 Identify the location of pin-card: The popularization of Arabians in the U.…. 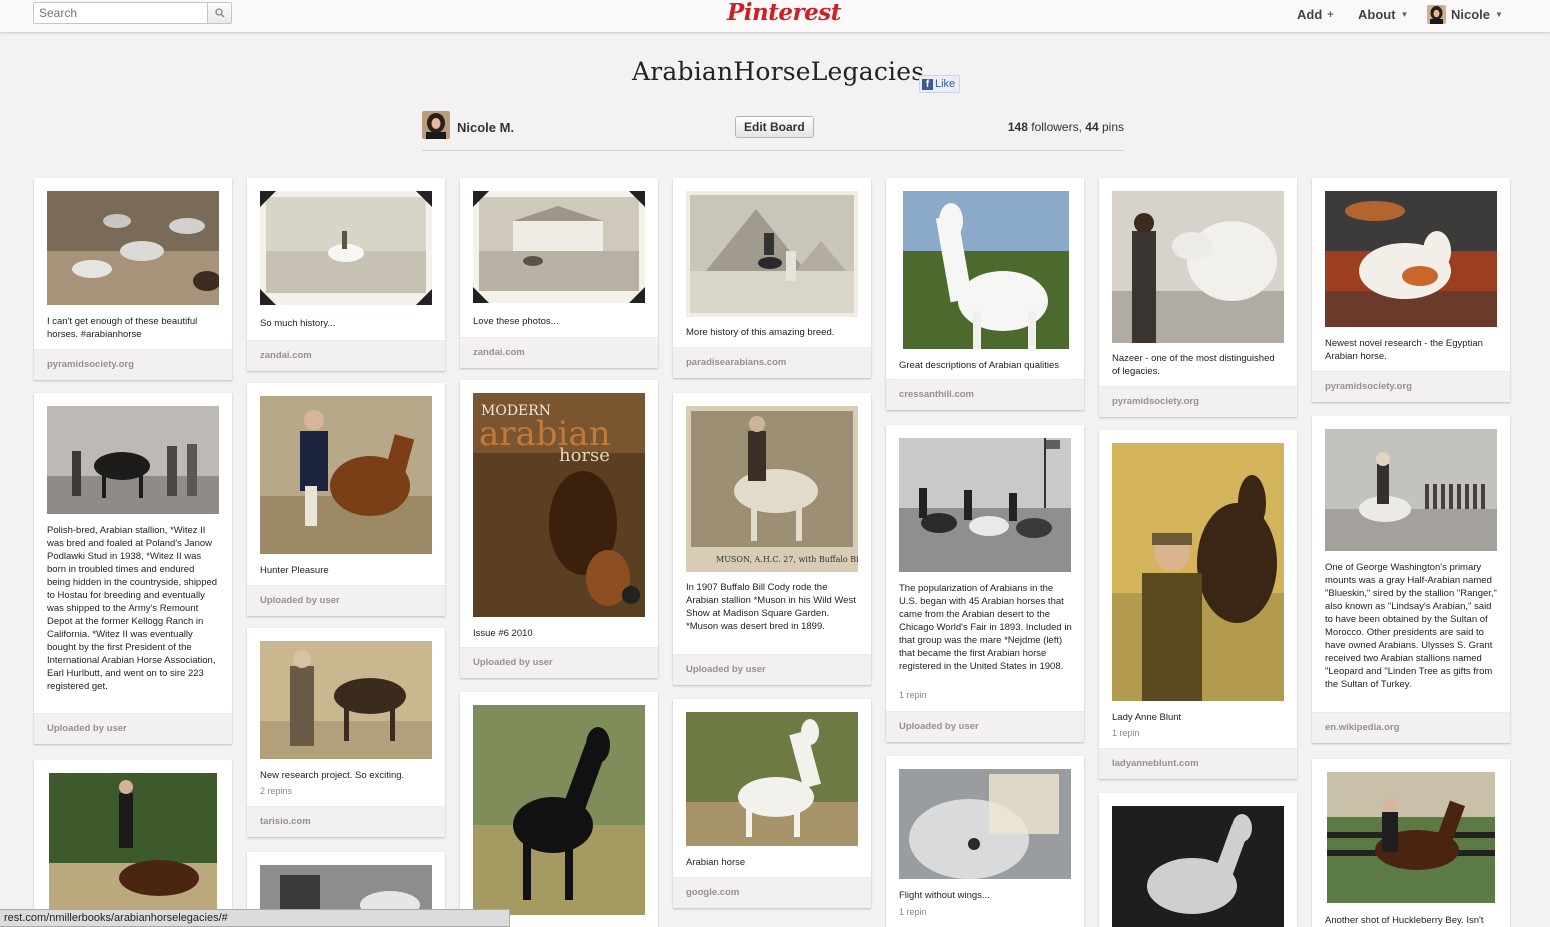
(985, 583).